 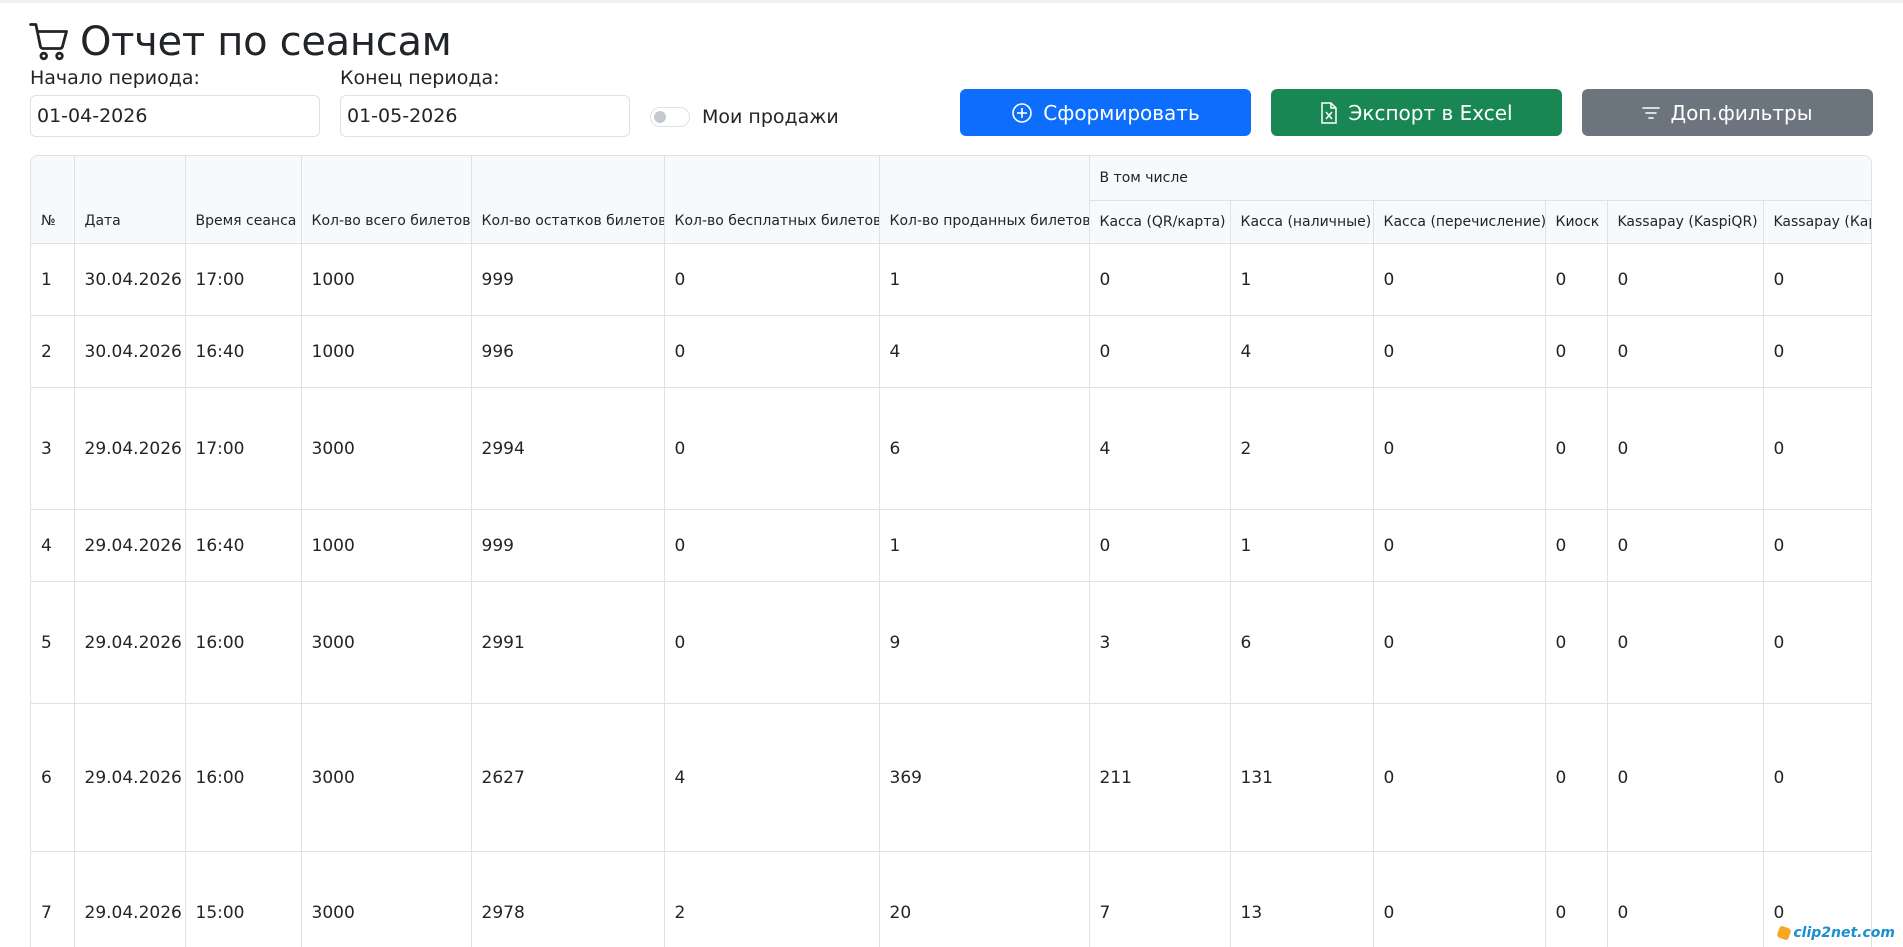 I want to click on col-header-cash: Касса (наличные), so click(x=1302, y=222).